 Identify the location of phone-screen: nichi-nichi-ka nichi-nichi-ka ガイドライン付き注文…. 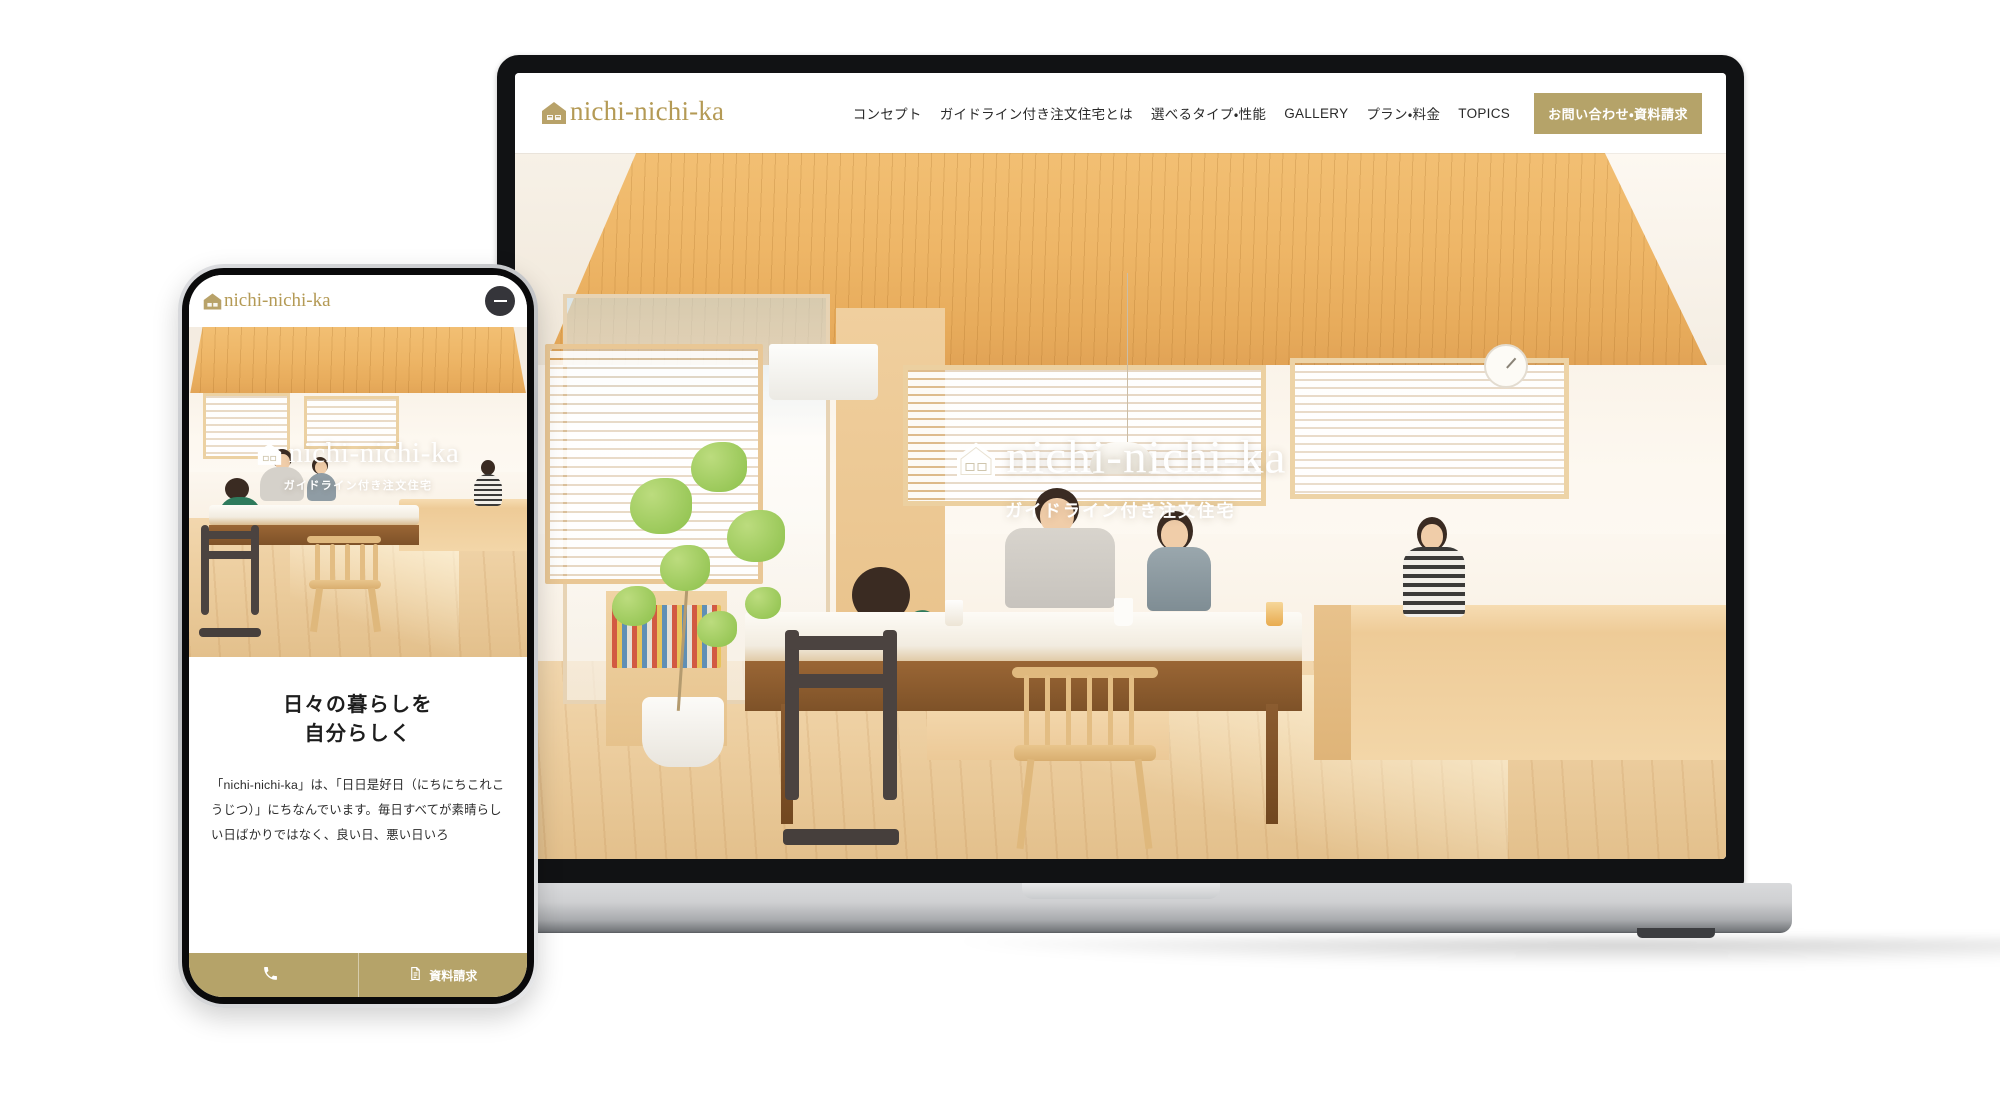
(358, 636).